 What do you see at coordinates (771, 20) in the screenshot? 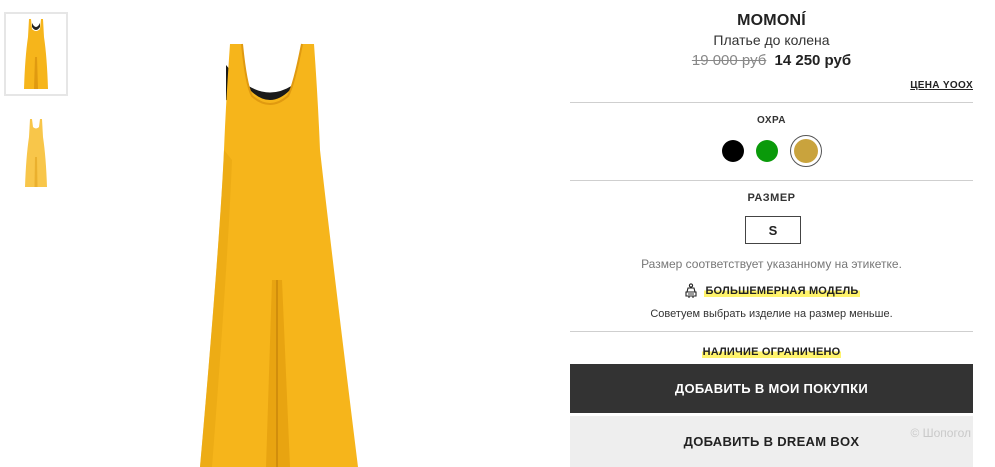
I see `brand-name: MOMONÍ` at bounding box center [771, 20].